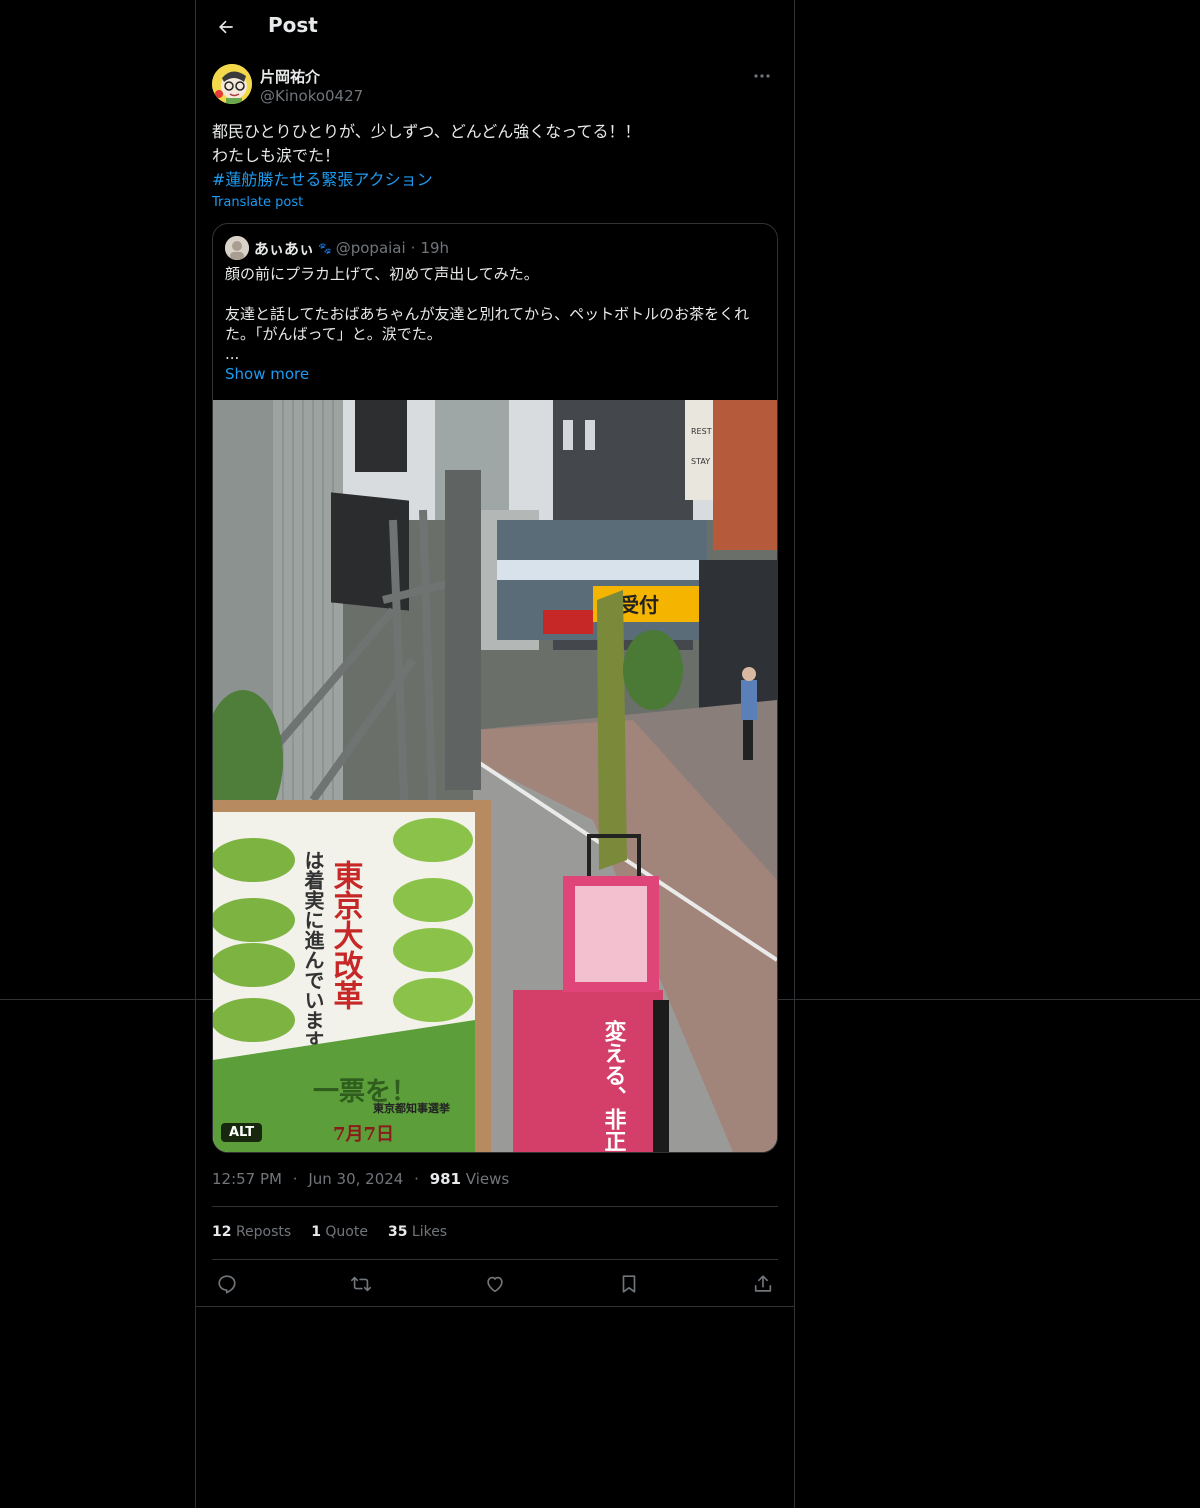  What do you see at coordinates (363, 1134) in the screenshot?
I see `poster-date-text: 7月7日` at bounding box center [363, 1134].